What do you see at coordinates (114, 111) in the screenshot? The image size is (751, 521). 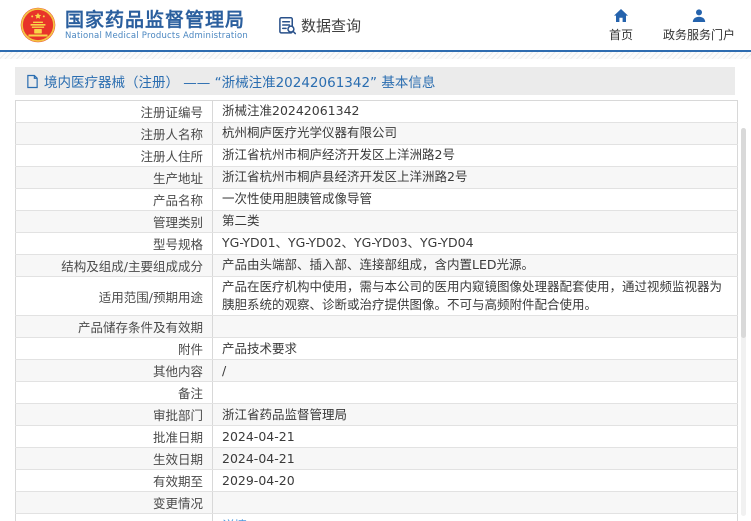 I see `row-label: 注册证编号` at bounding box center [114, 111].